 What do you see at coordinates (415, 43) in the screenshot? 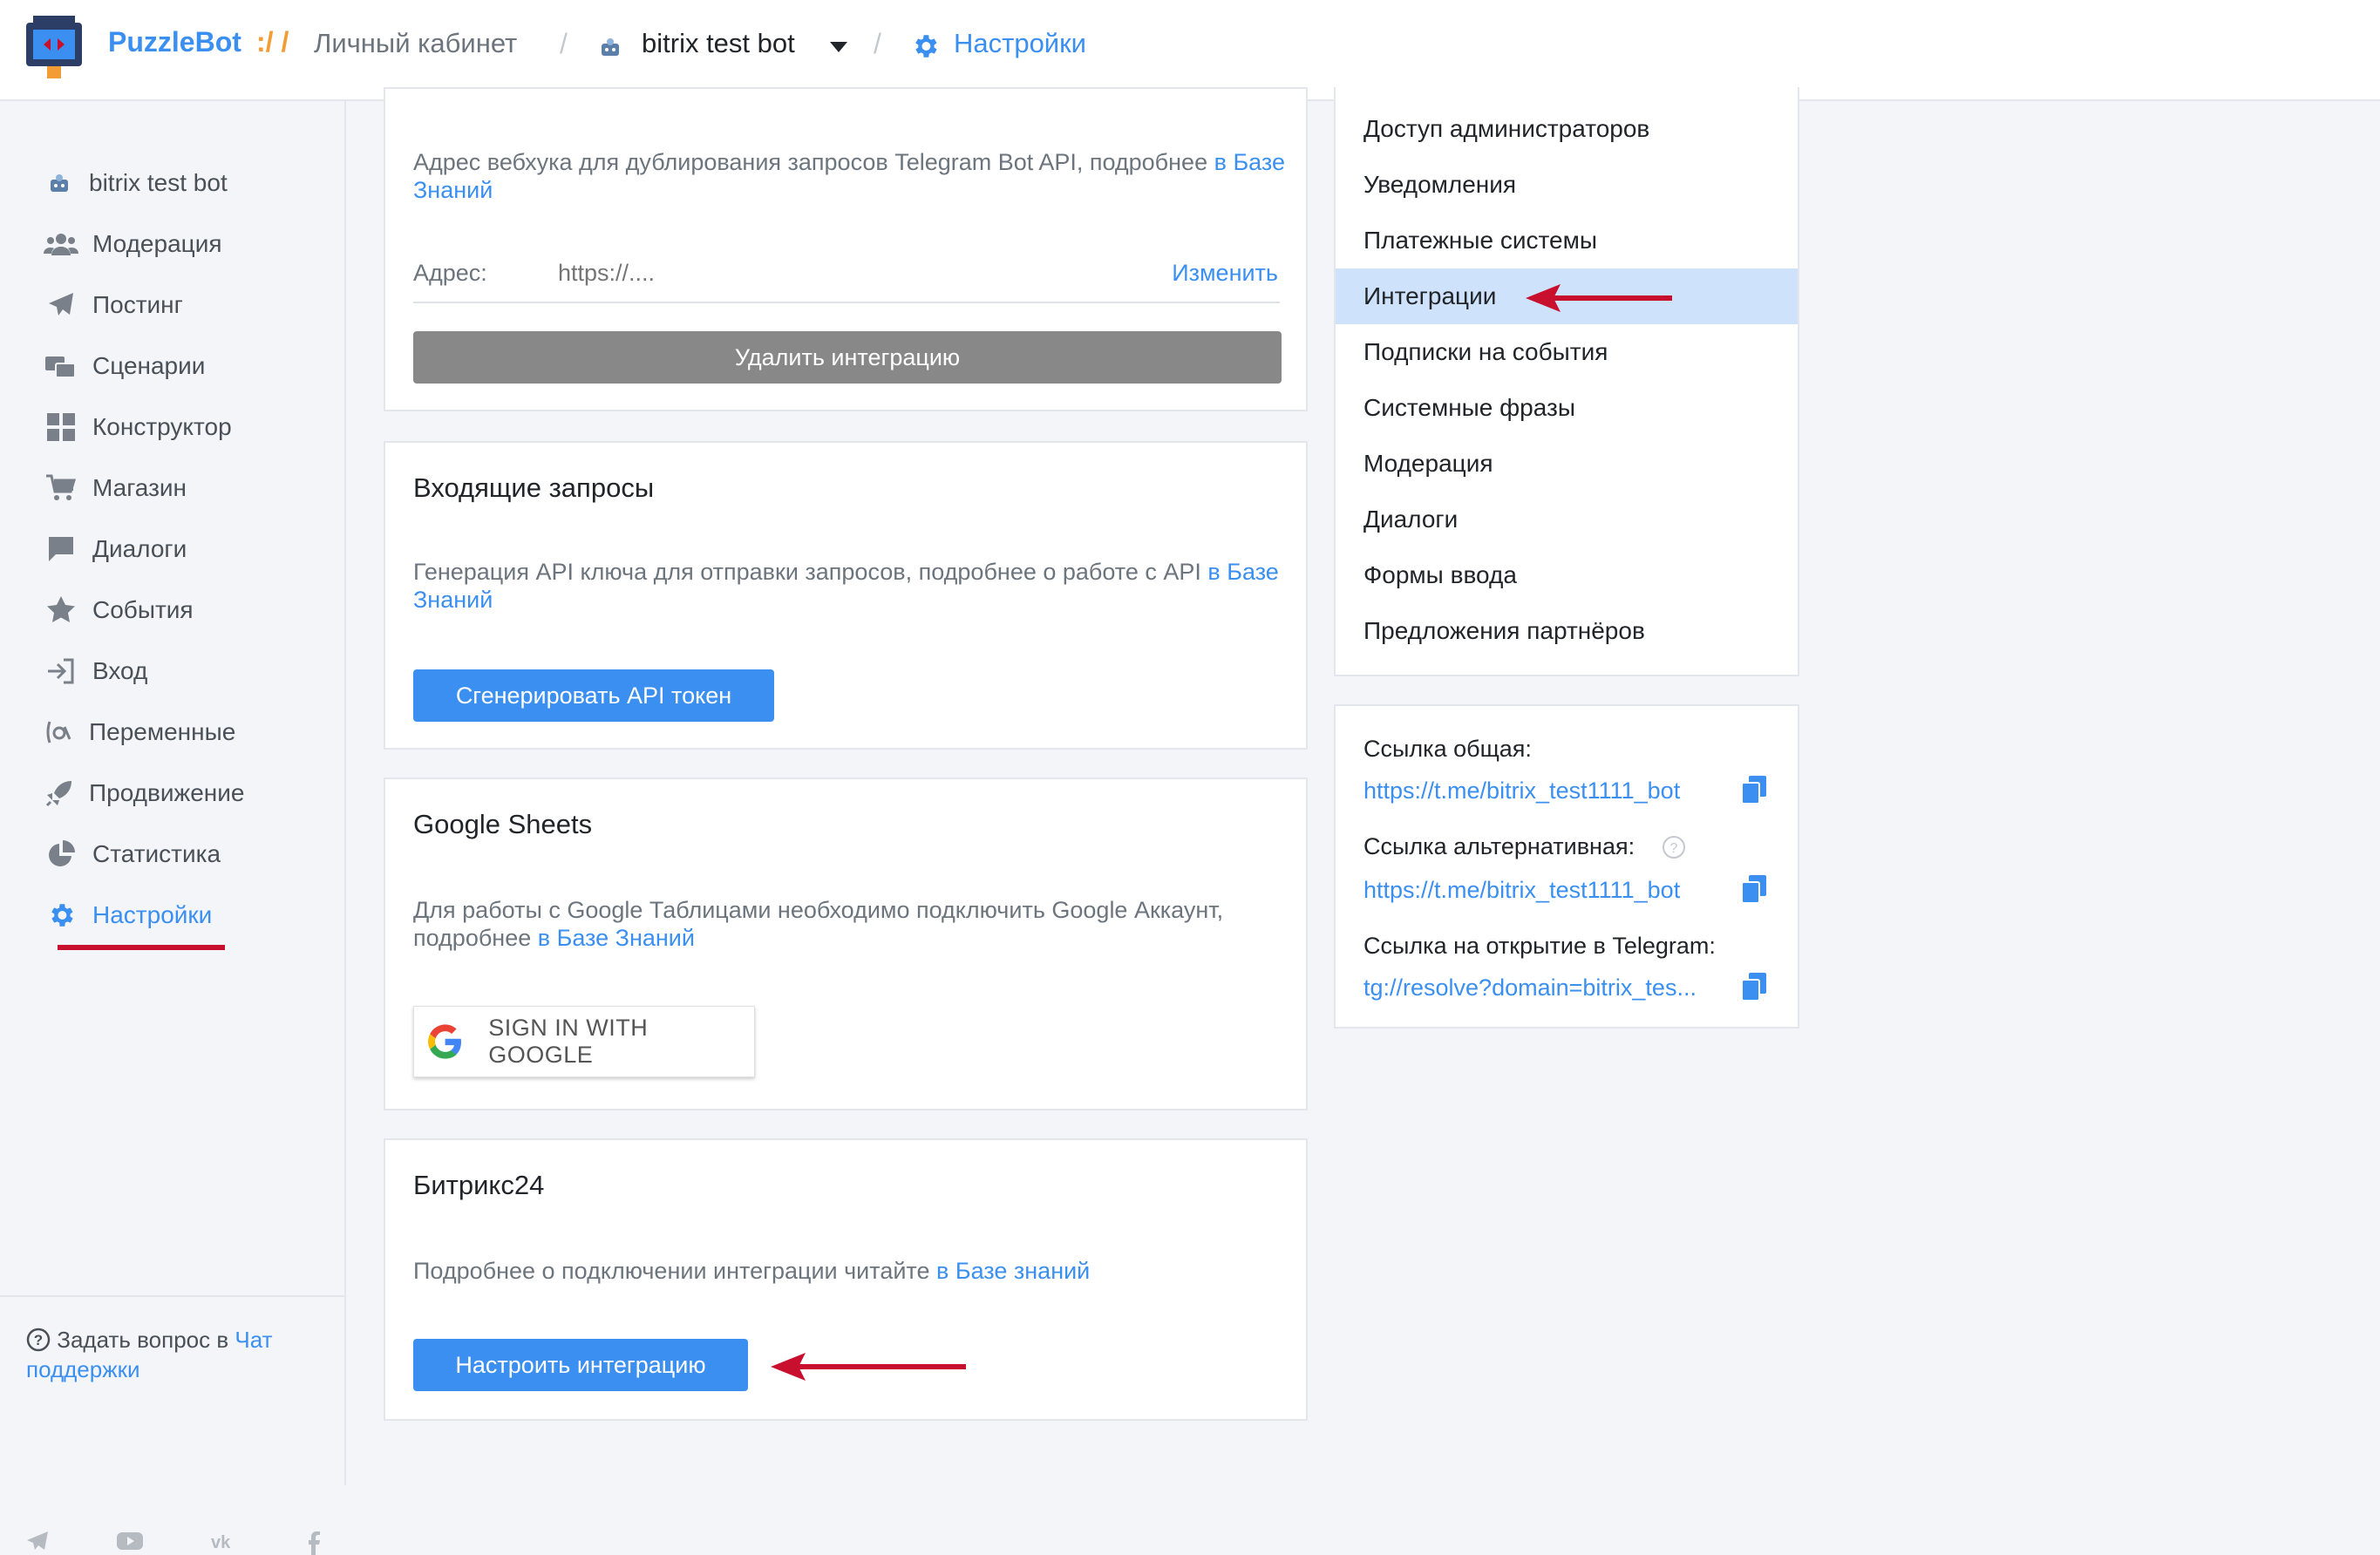
I see `breadcrumb-cabinet: Личный кабинет` at bounding box center [415, 43].